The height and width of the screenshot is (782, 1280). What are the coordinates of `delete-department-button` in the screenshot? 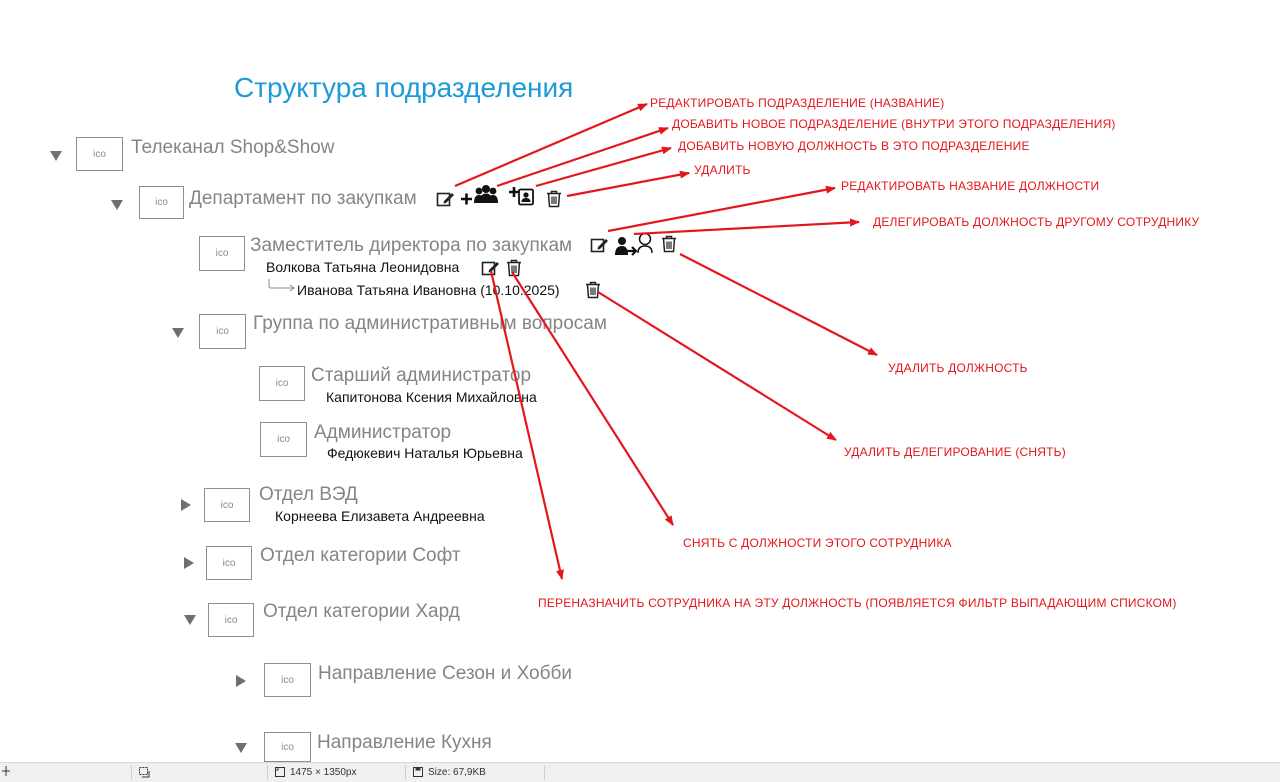 It's located at (554, 199).